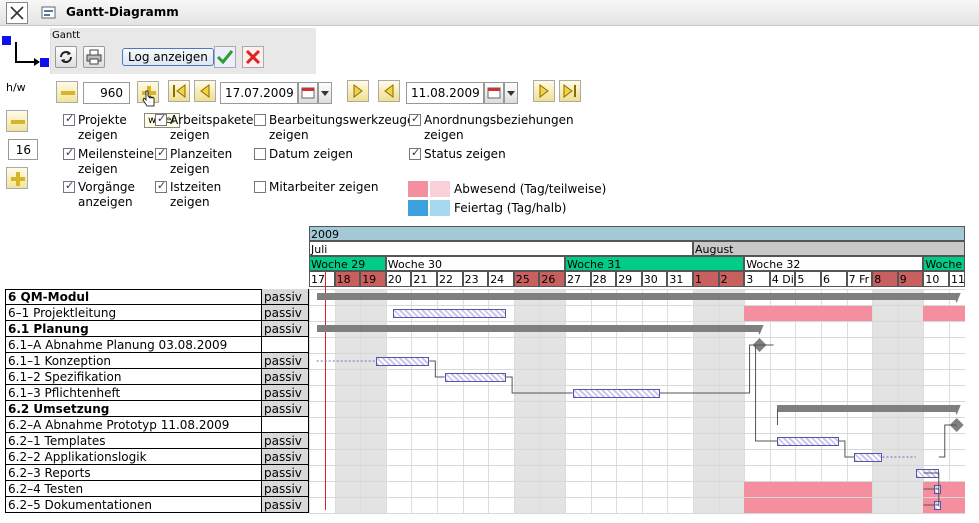 The image size is (979, 523). What do you see at coordinates (27, 54) in the screenshot?
I see `gantt-logo-icon` at bounding box center [27, 54].